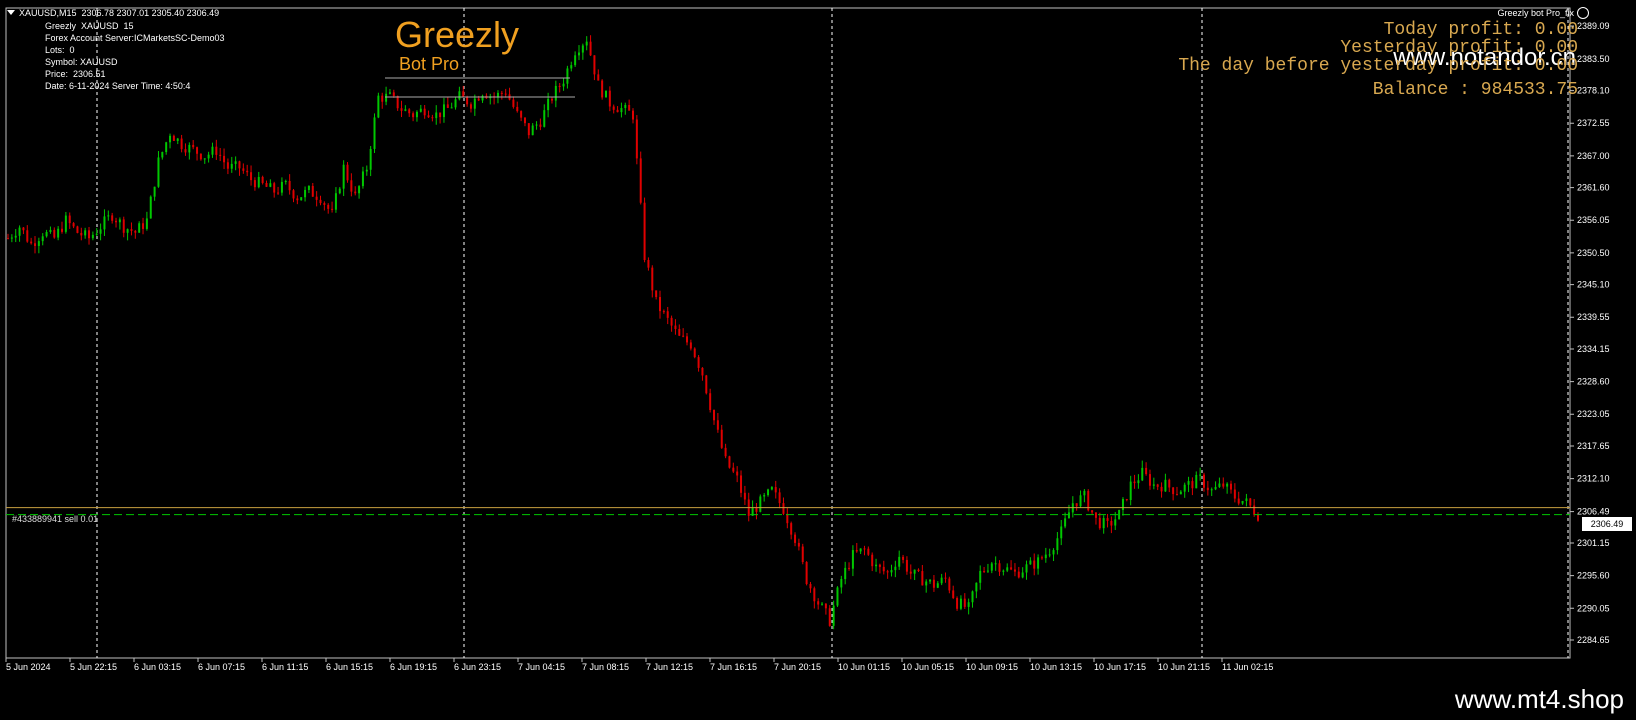 Image resolution: width=1636 pixels, height=720 pixels. I want to click on y-tick-label: 2284.65, so click(1593, 640).